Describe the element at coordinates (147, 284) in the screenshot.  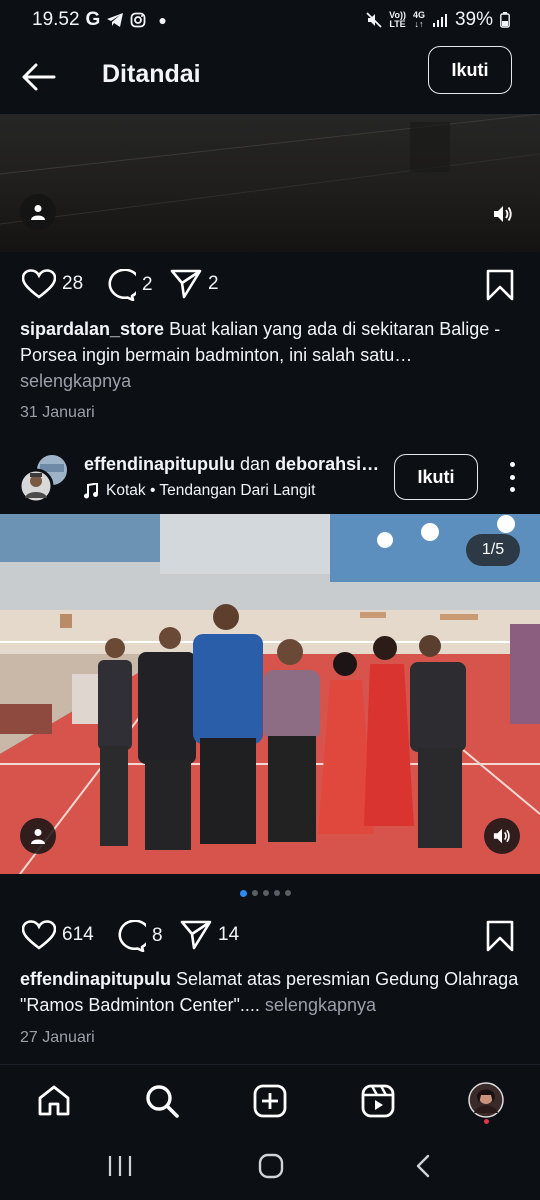
I see `comment-count: 2` at that location.